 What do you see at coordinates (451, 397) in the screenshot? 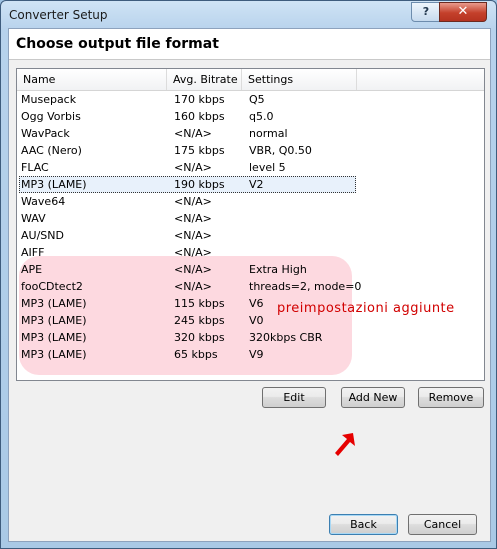
I see `remove-button: Remove` at bounding box center [451, 397].